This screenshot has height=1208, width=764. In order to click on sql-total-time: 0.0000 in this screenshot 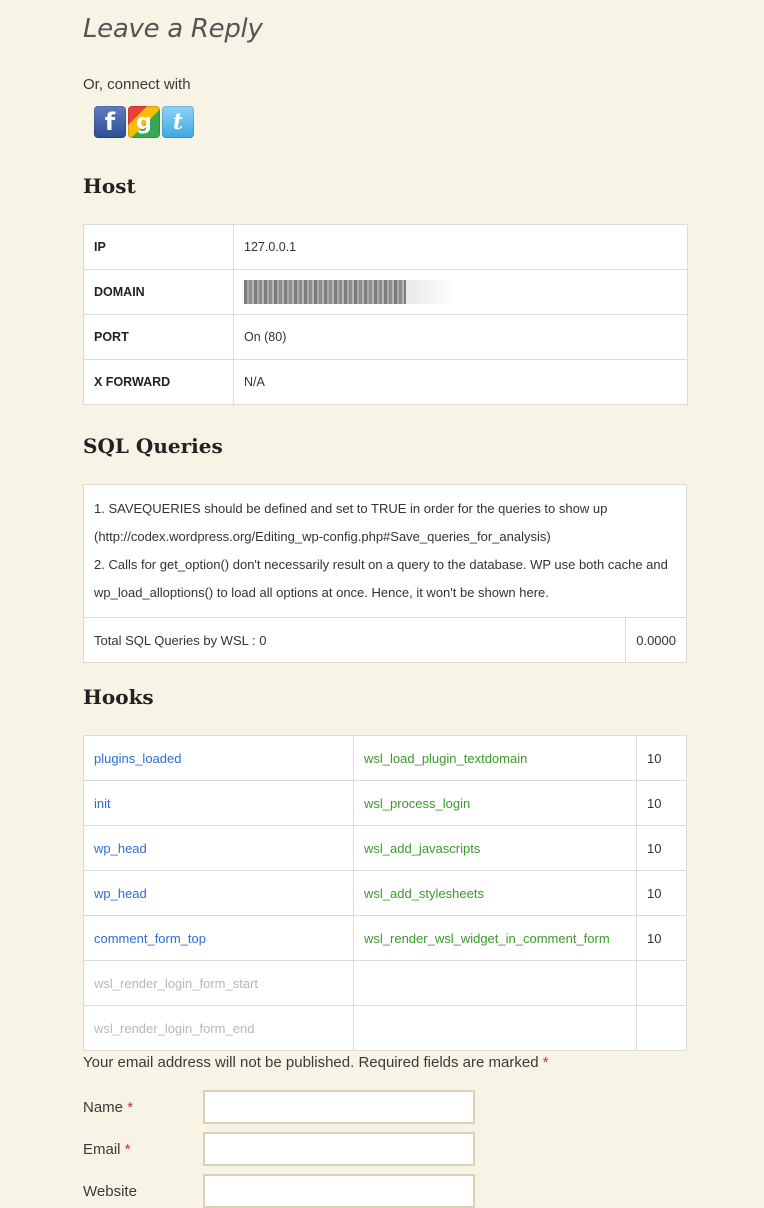, I will do `click(656, 640)`.